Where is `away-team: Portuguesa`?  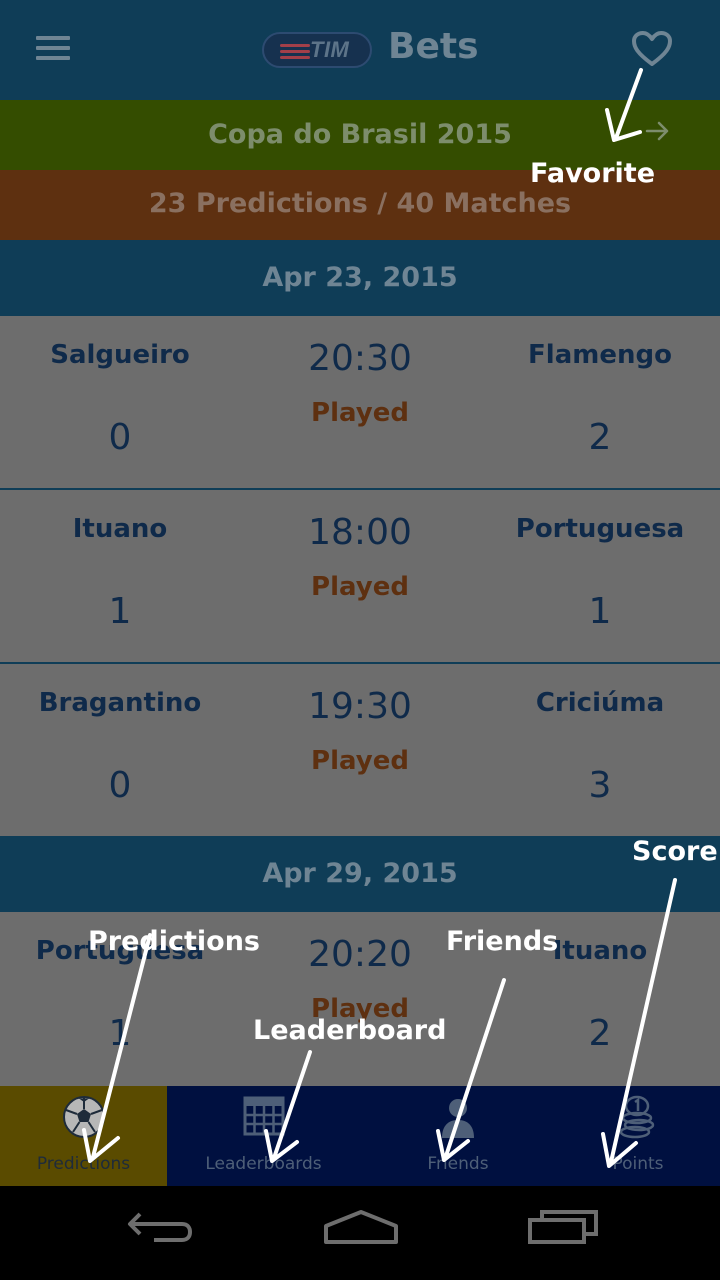 away-team: Portuguesa is located at coordinates (600, 529).